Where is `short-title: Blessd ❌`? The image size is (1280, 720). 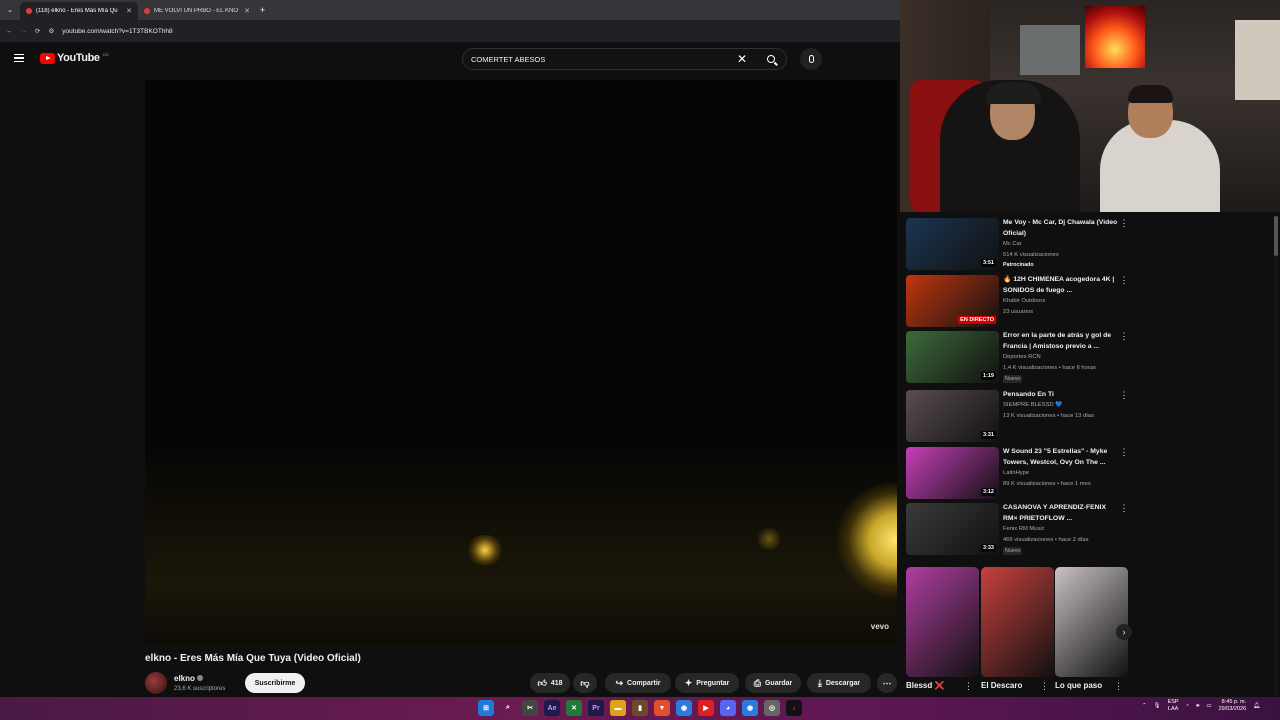 short-title: Blessd ❌ is located at coordinates (925, 685).